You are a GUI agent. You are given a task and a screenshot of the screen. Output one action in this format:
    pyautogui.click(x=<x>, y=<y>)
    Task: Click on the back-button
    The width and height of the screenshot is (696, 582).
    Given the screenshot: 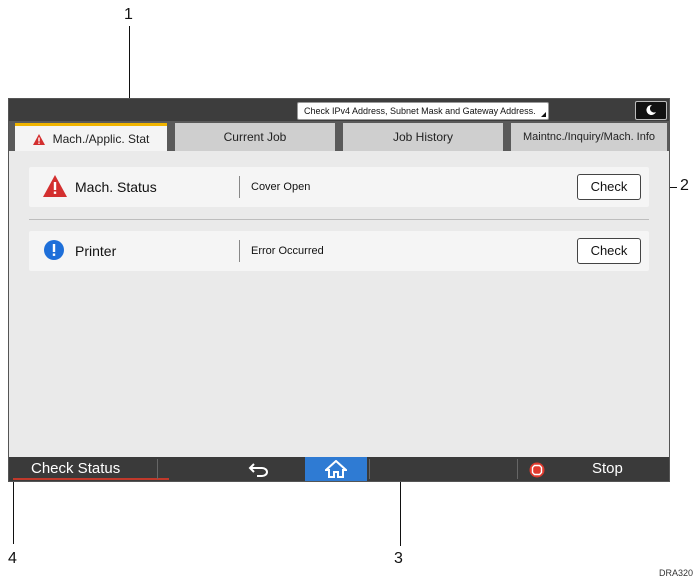 What is the action you would take?
    pyautogui.click(x=259, y=469)
    